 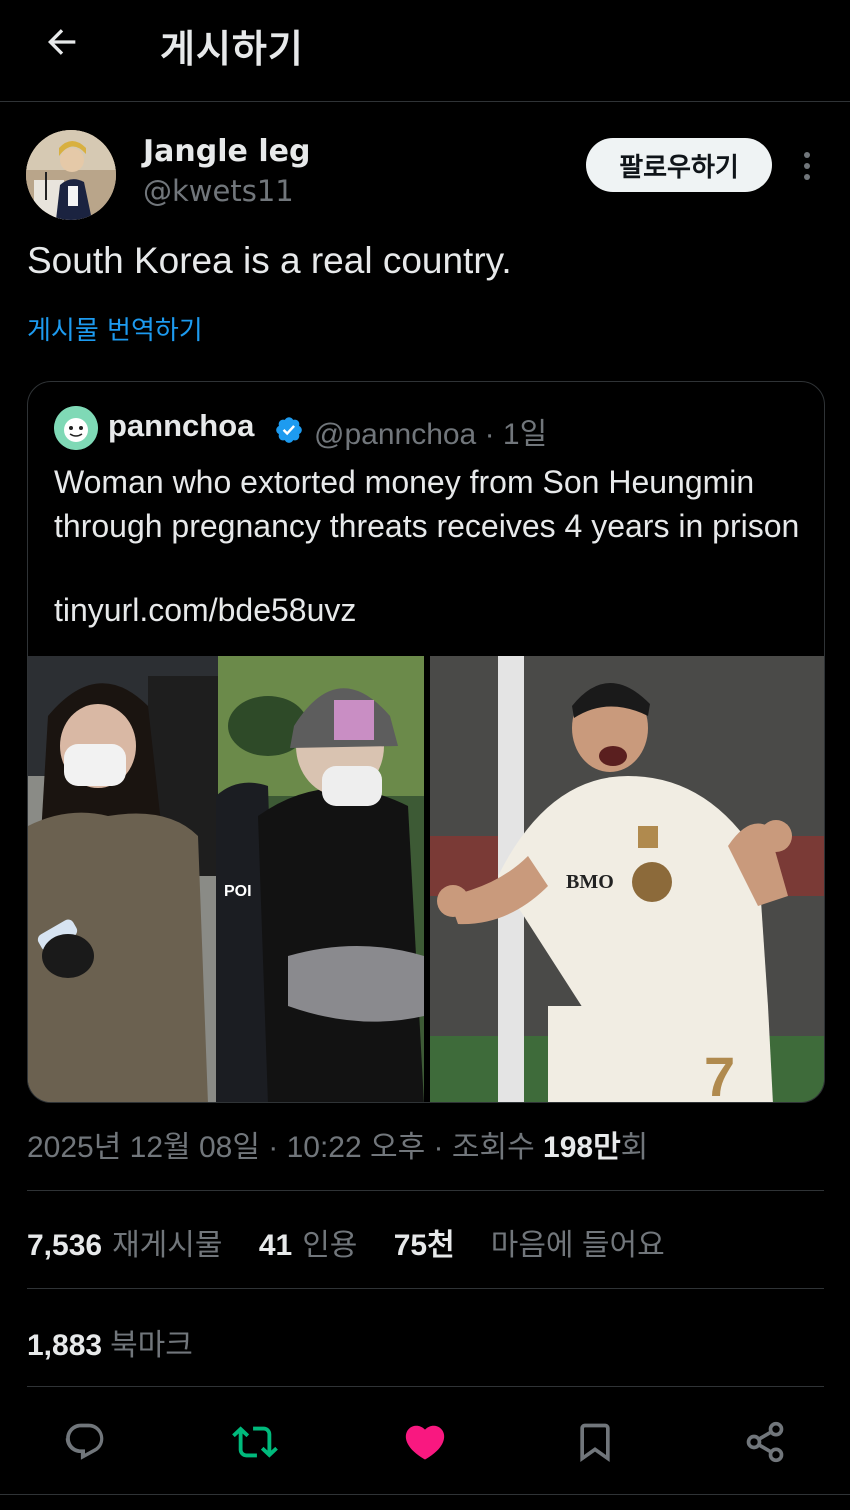 I want to click on bookmark-icon, so click(x=595, y=1443).